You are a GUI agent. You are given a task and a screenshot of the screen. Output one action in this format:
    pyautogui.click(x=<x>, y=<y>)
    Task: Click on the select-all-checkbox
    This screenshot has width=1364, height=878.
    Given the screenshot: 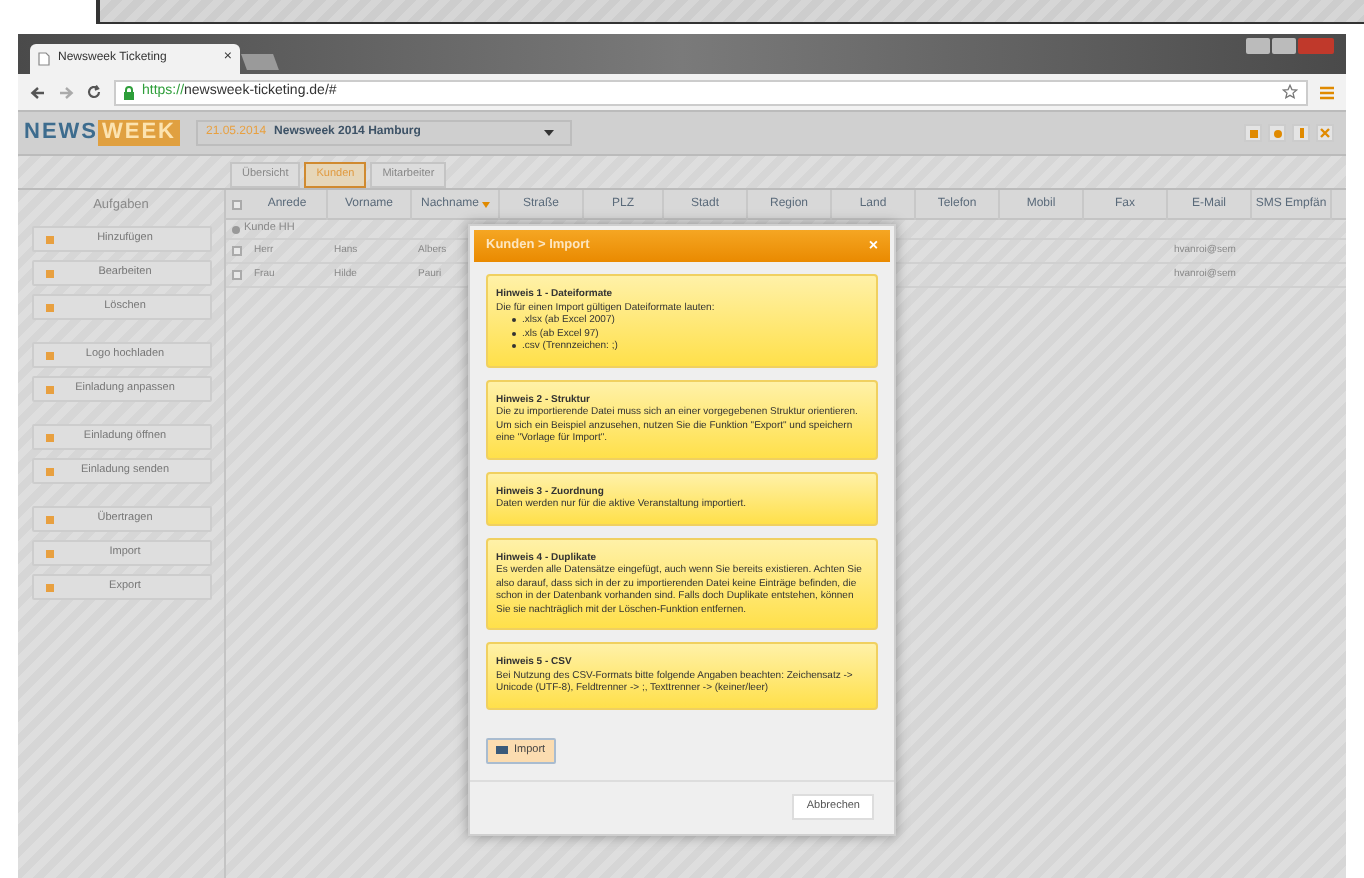 What is the action you would take?
    pyautogui.click(x=237, y=204)
    